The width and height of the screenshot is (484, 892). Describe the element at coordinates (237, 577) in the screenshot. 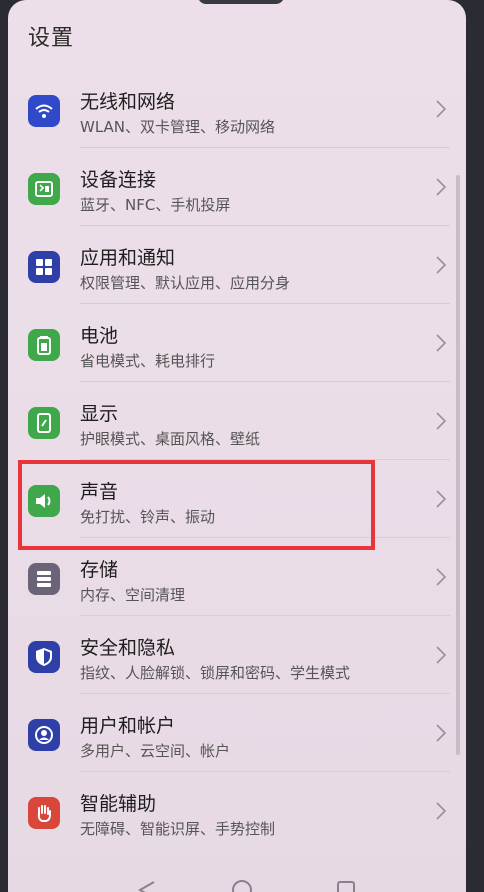

I see `settings-item-storage: 存储 内存、空间清理` at that location.